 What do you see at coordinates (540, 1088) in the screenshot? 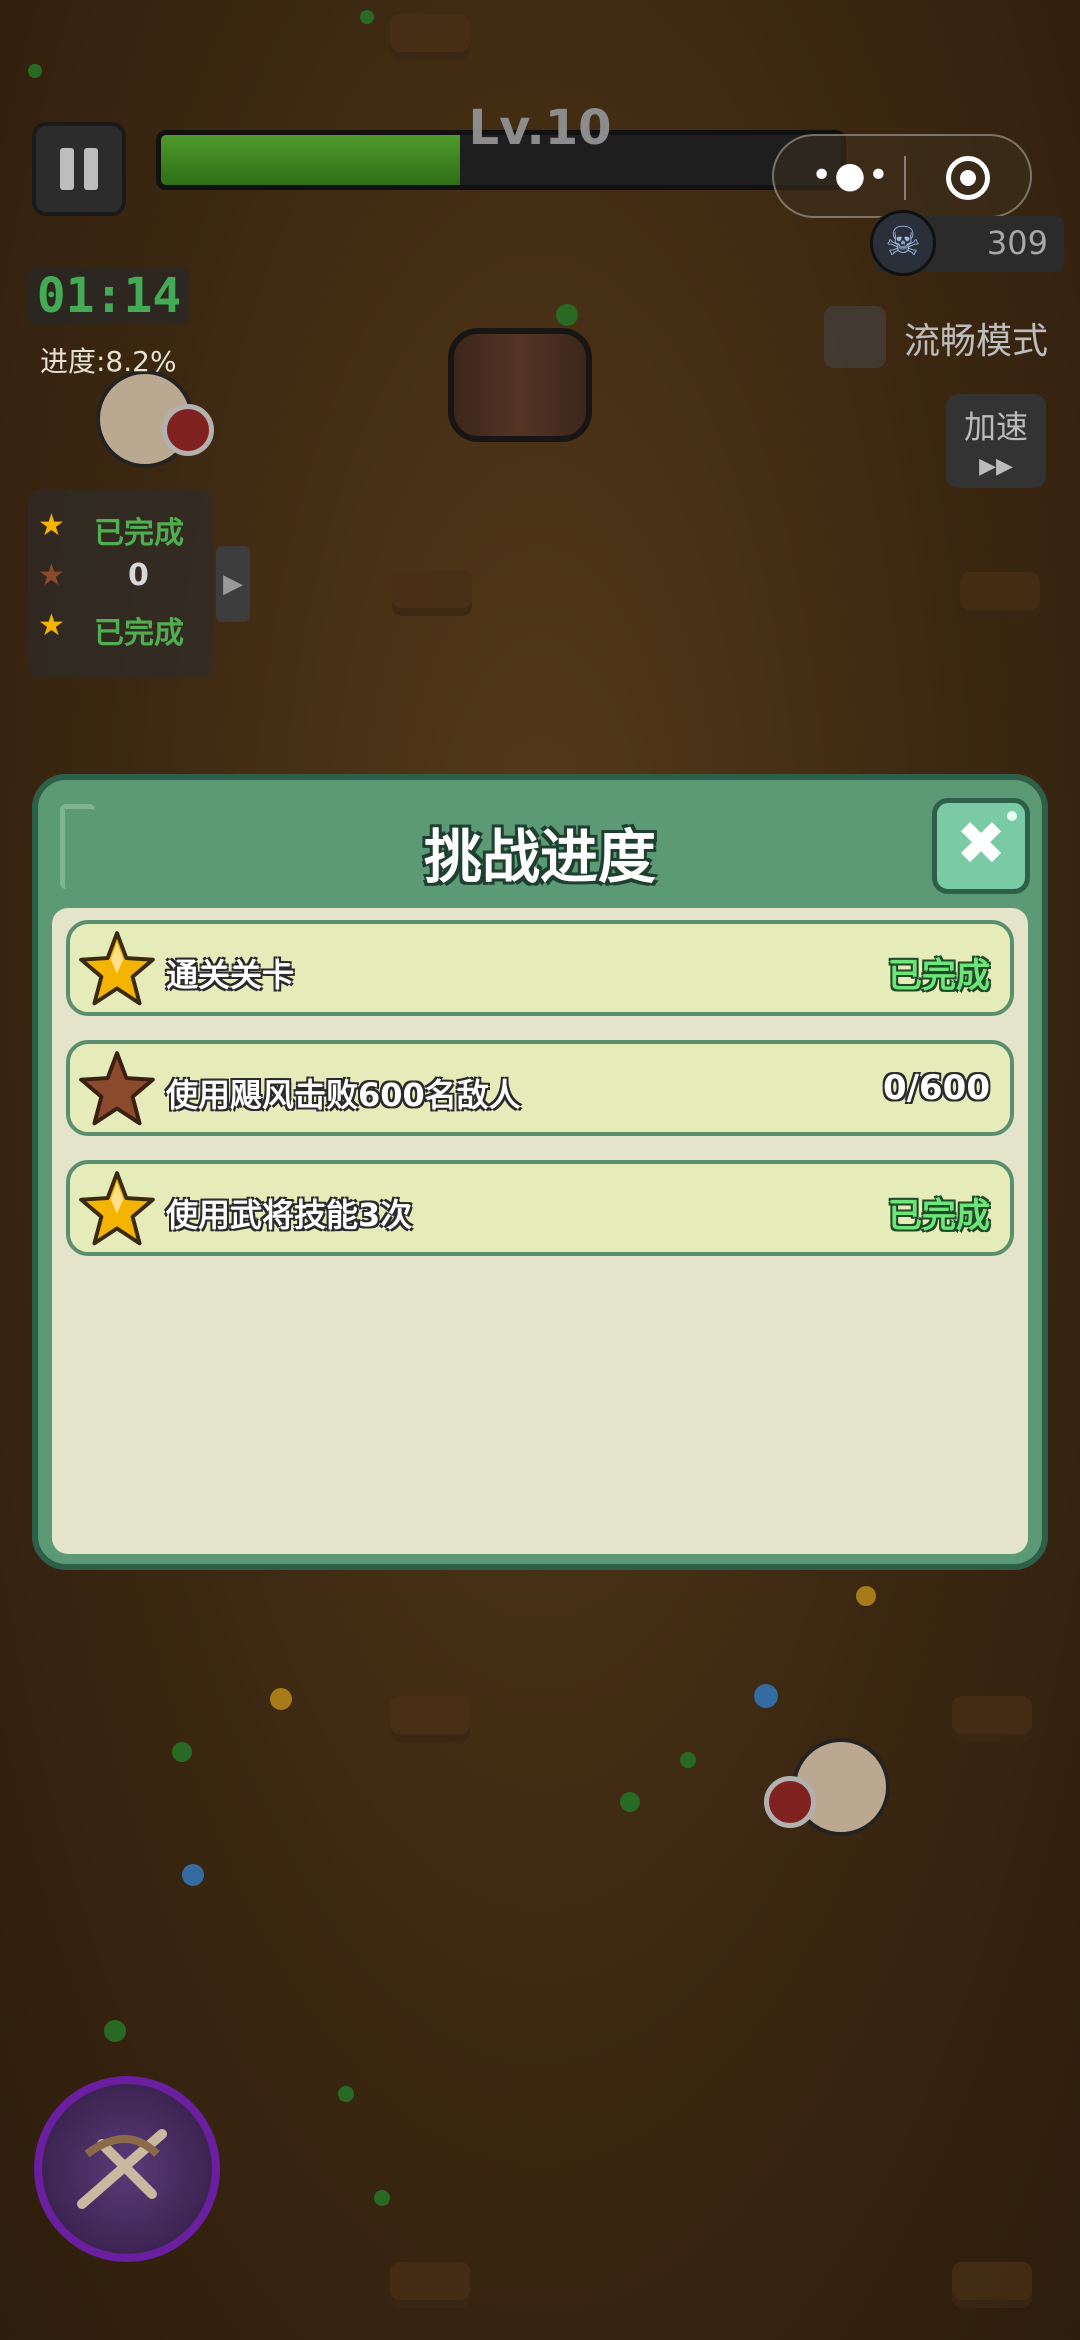
I see `task-row: 使用飓风击败600名敌人 0/600` at bounding box center [540, 1088].